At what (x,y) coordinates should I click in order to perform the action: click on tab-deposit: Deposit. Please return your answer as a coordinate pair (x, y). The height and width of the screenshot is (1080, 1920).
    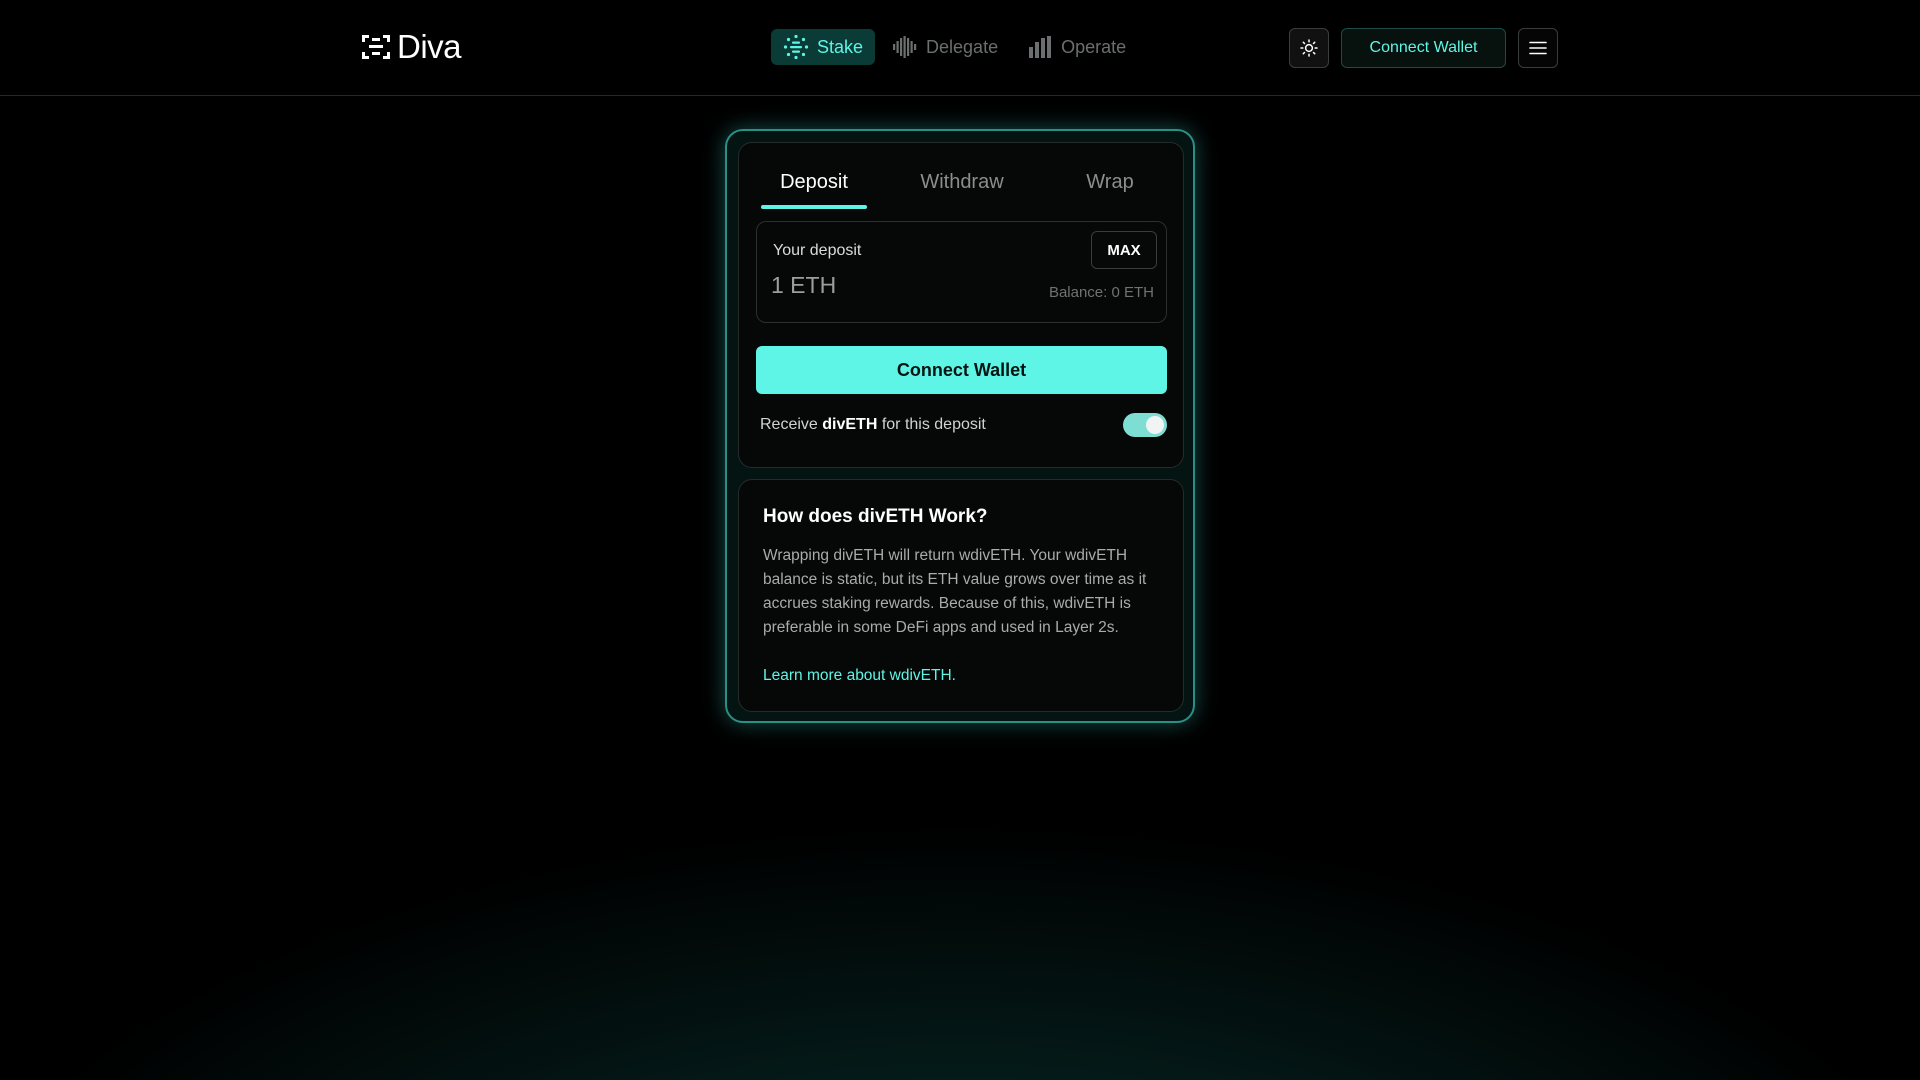
    Looking at the image, I should click on (814, 182).